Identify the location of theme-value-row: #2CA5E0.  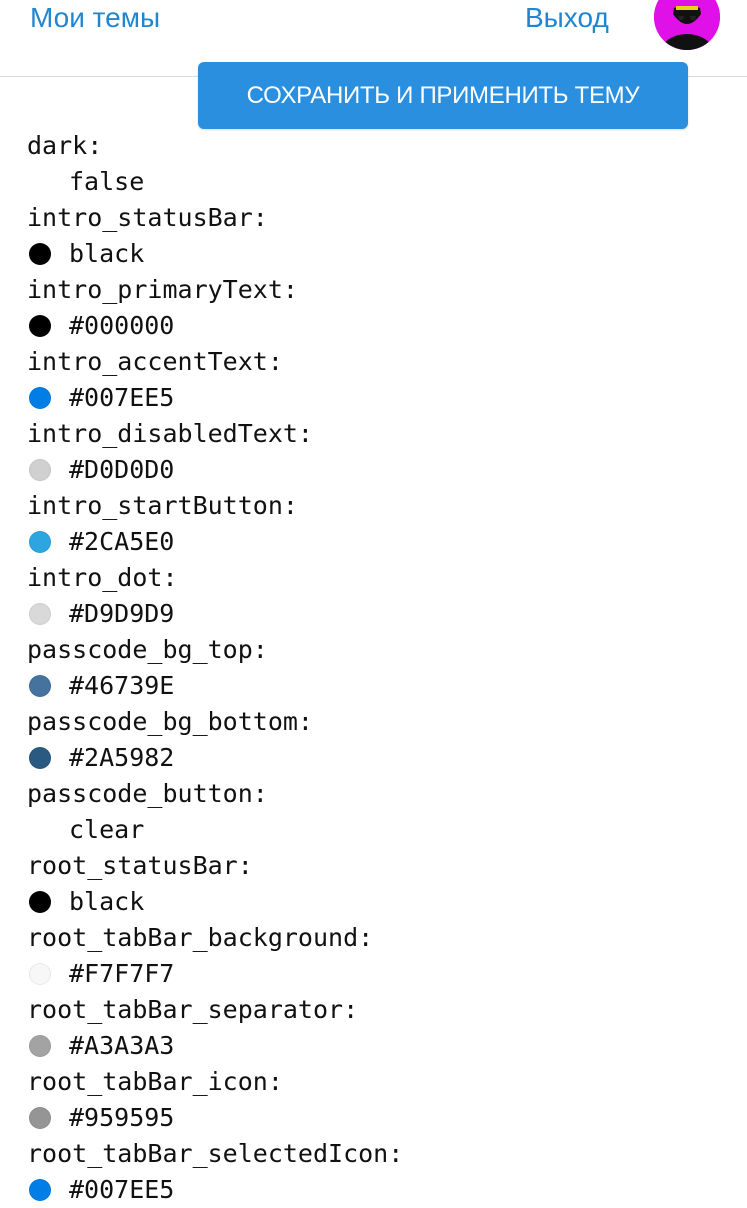
(377, 542).